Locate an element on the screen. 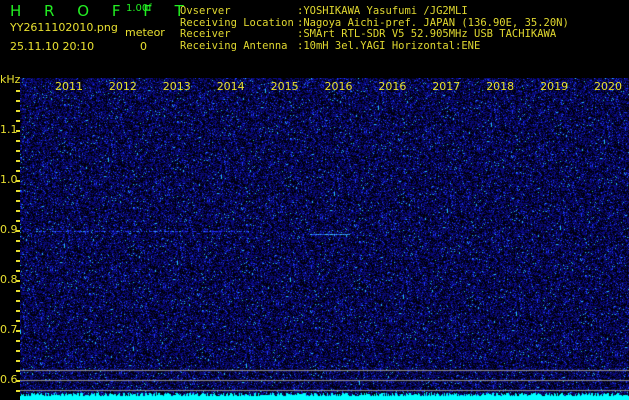 The image size is (629, 400). freq-label: 0.7 is located at coordinates (9, 329).